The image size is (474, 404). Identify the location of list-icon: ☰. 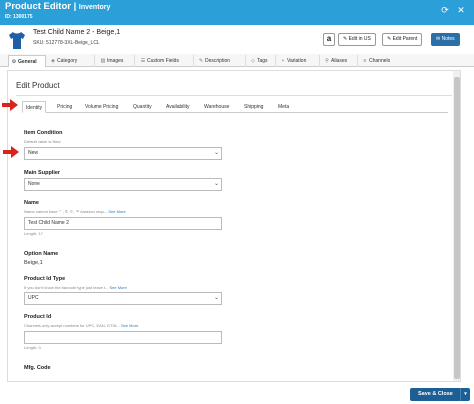
(143, 61).